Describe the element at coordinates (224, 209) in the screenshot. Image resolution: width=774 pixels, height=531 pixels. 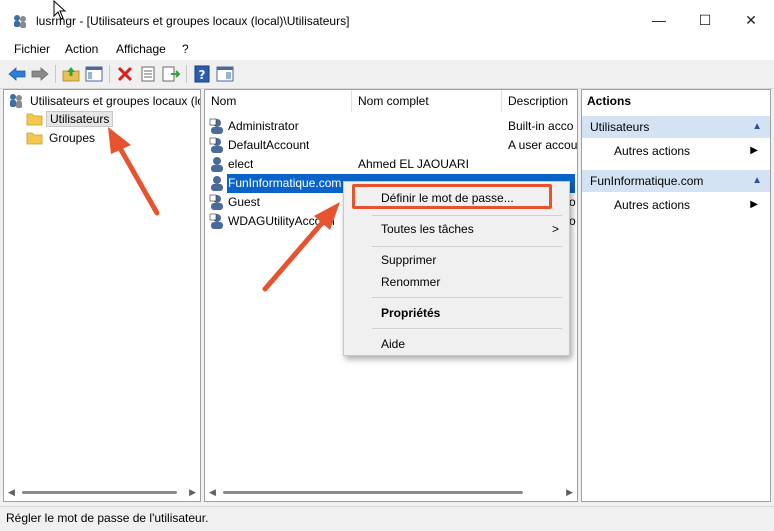
I see `annotation-arrows` at that location.